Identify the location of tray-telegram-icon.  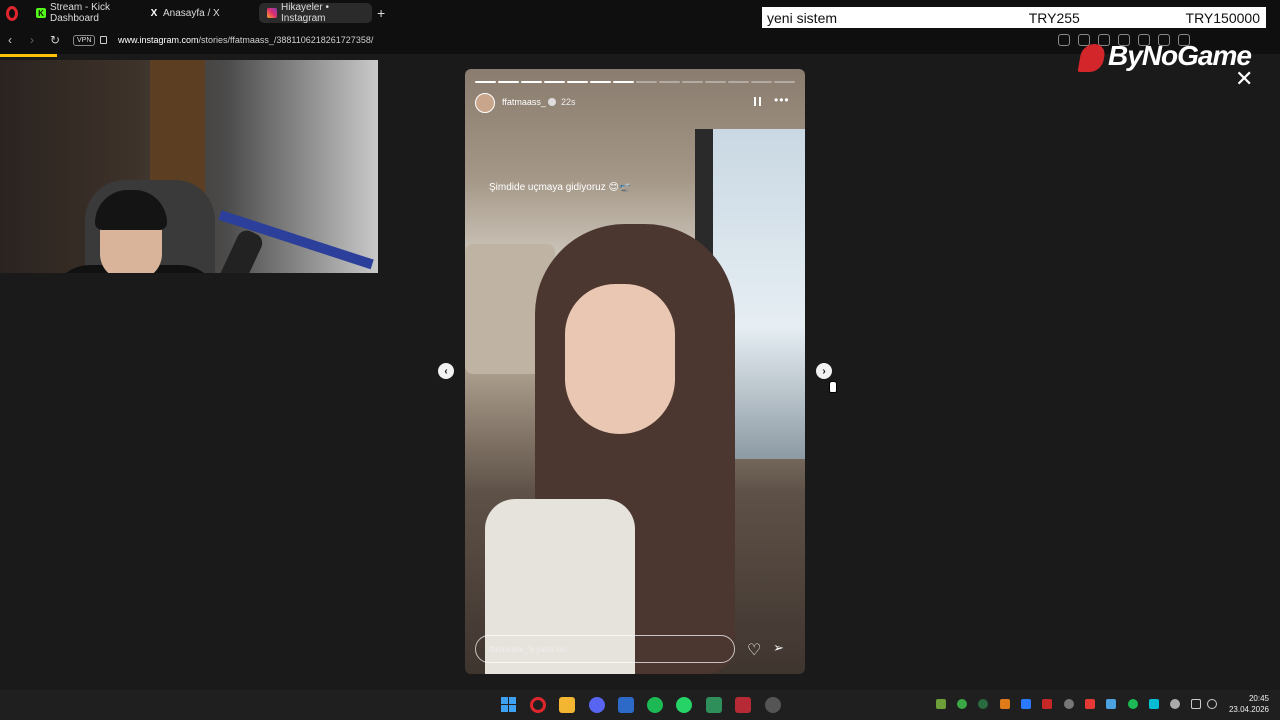
(1111, 704).